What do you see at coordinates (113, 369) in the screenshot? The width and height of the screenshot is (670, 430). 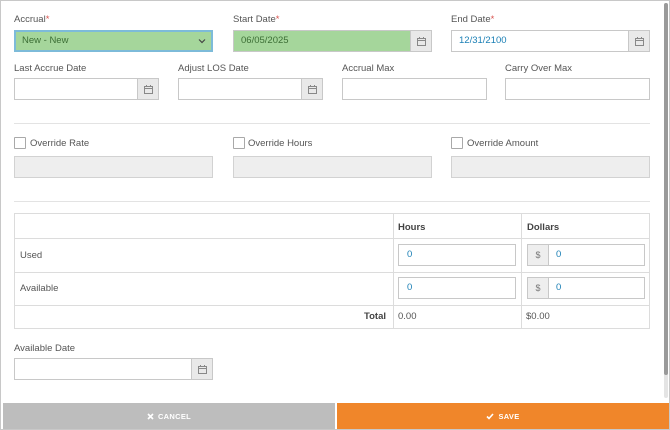 I see `available-date-input` at bounding box center [113, 369].